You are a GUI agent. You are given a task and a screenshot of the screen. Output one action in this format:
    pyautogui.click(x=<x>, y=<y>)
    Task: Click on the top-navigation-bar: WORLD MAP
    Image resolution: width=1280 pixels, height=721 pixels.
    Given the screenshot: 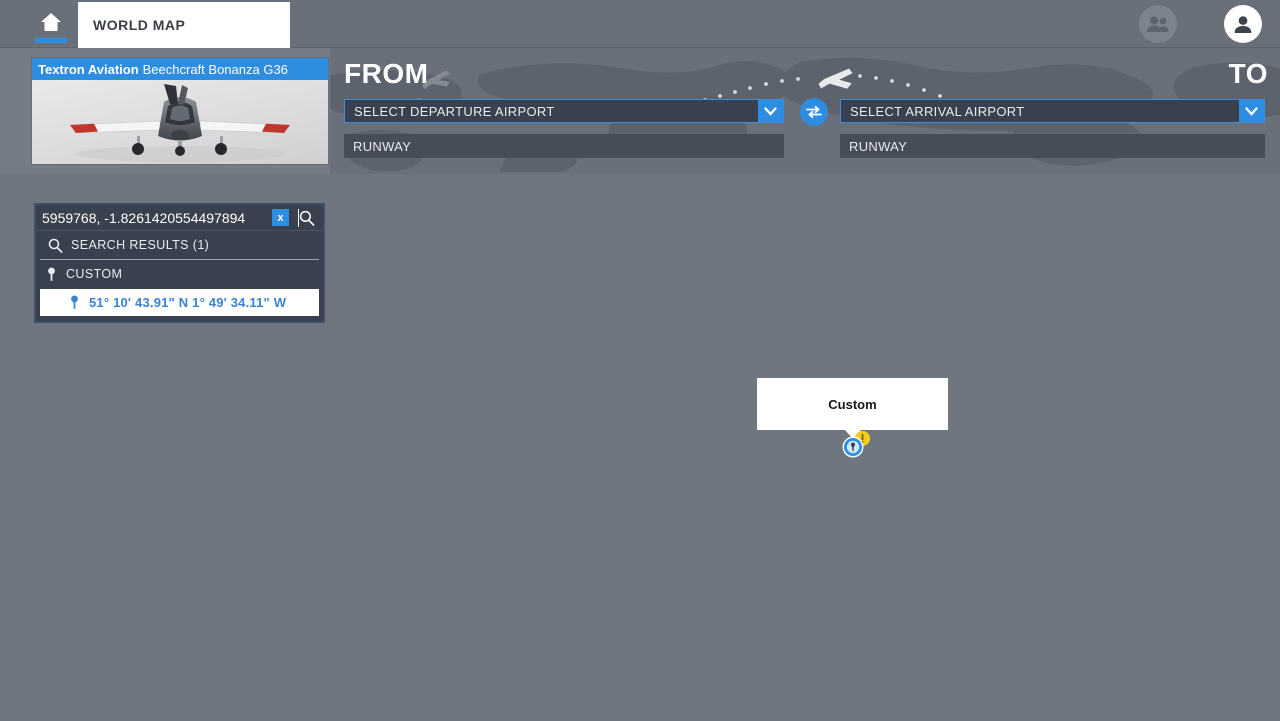 What is the action you would take?
    pyautogui.click(x=640, y=24)
    